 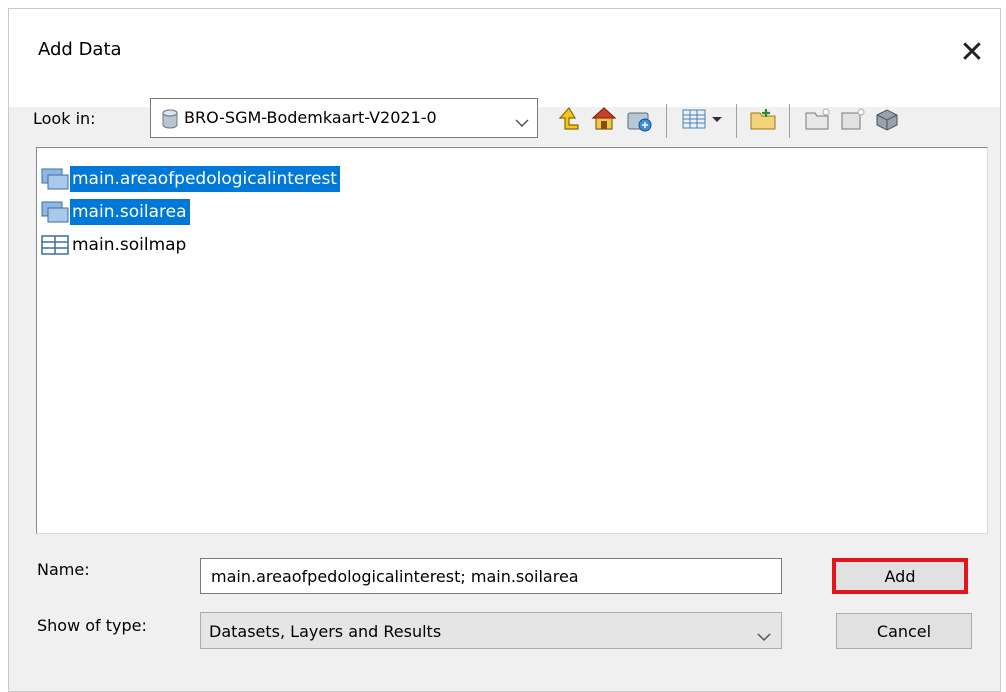 I want to click on cancel-button: Cancel, so click(x=904, y=631).